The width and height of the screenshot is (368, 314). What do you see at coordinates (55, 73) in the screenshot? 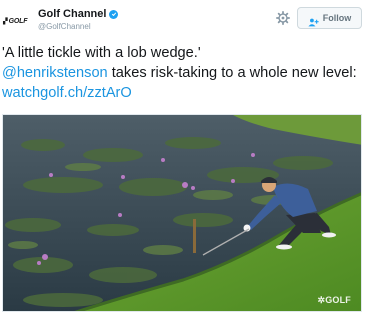
I see `mention-link: @henrikstenson` at bounding box center [55, 73].